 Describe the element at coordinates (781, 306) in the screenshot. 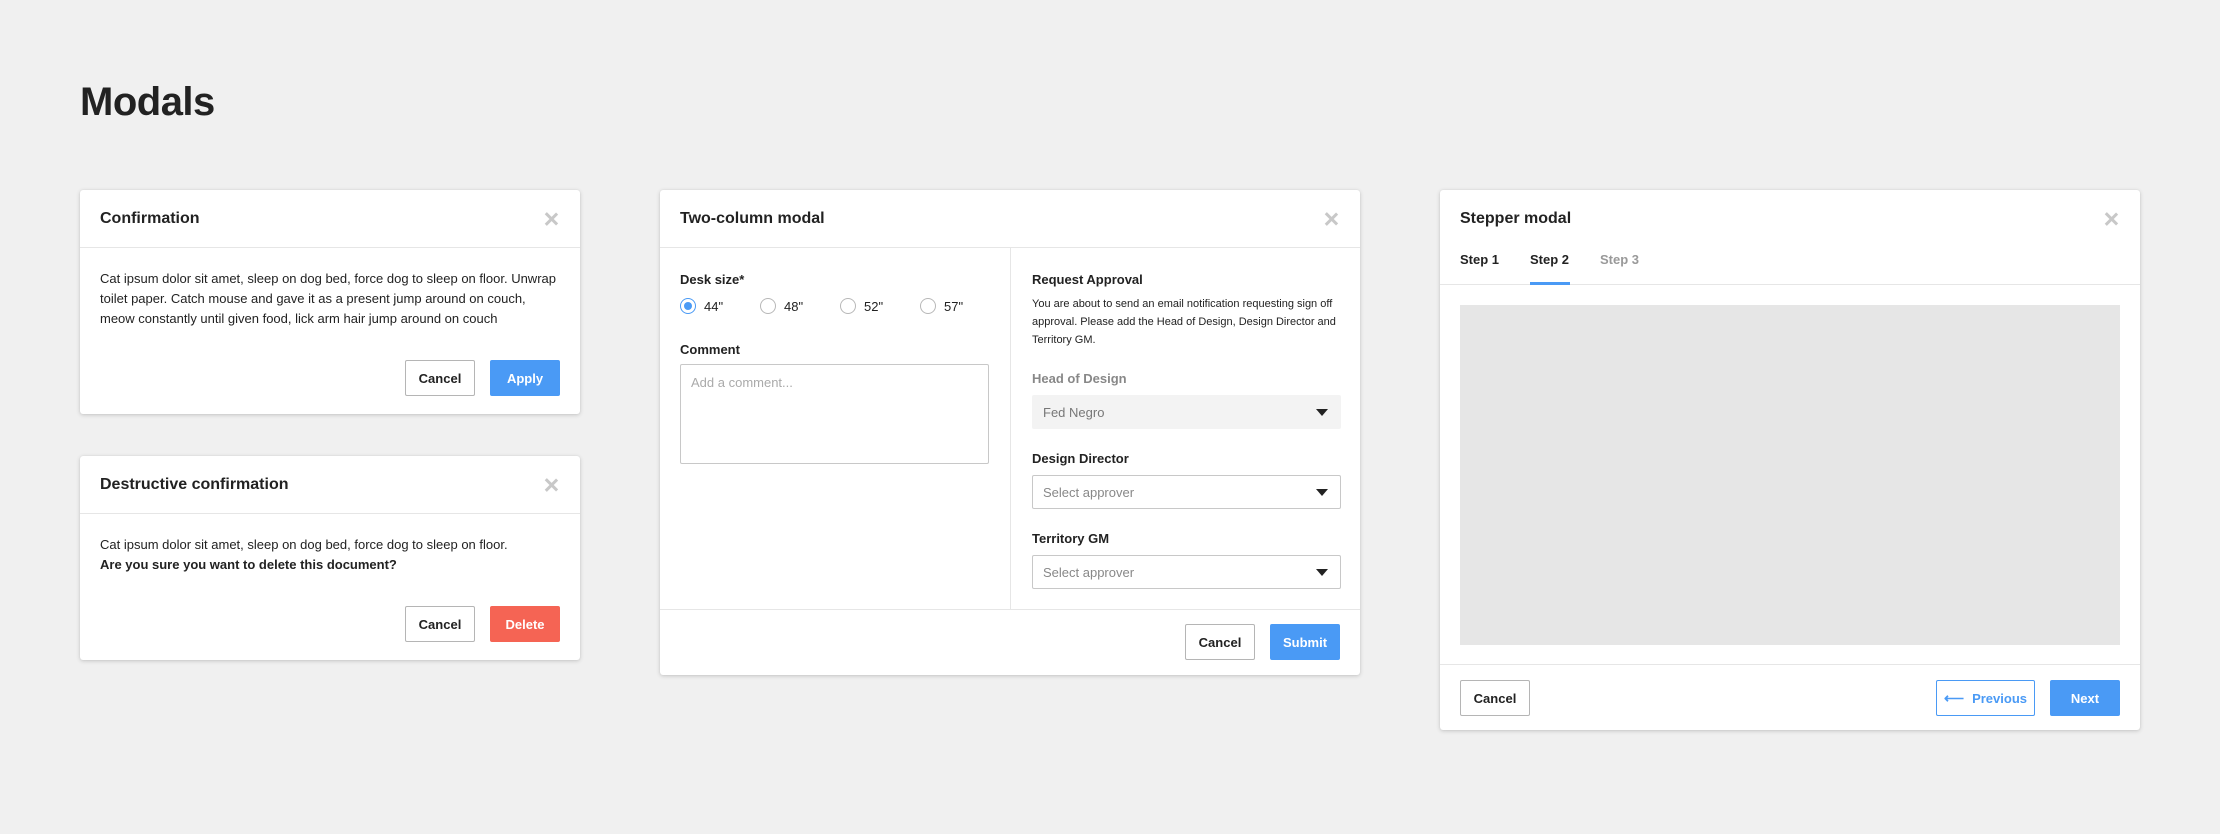

I see `desk-size-radio-48: 48"` at that location.